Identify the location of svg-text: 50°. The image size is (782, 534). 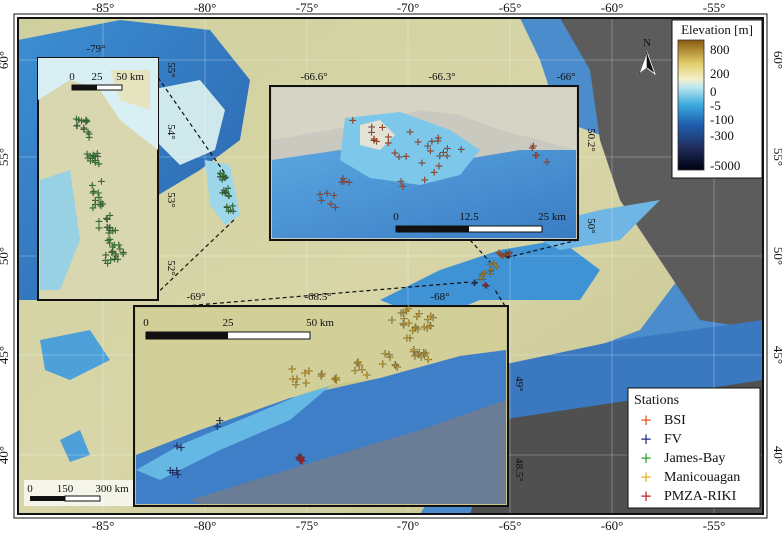
(591, 225).